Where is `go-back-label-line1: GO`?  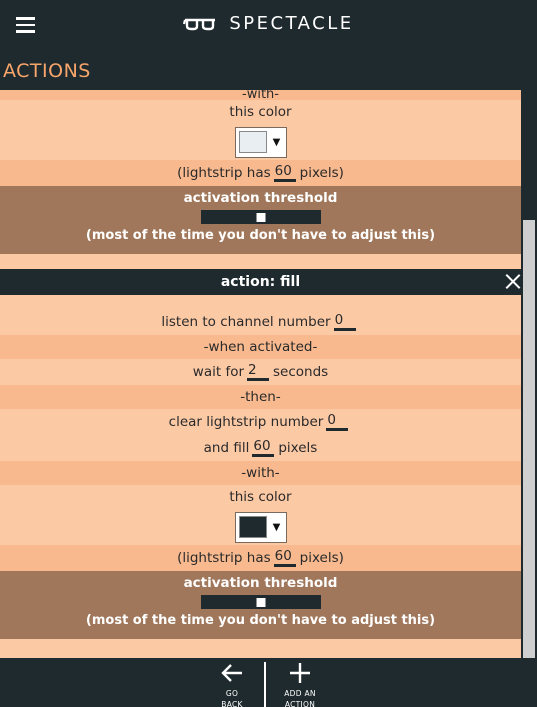 go-back-label-line1: GO is located at coordinates (232, 693).